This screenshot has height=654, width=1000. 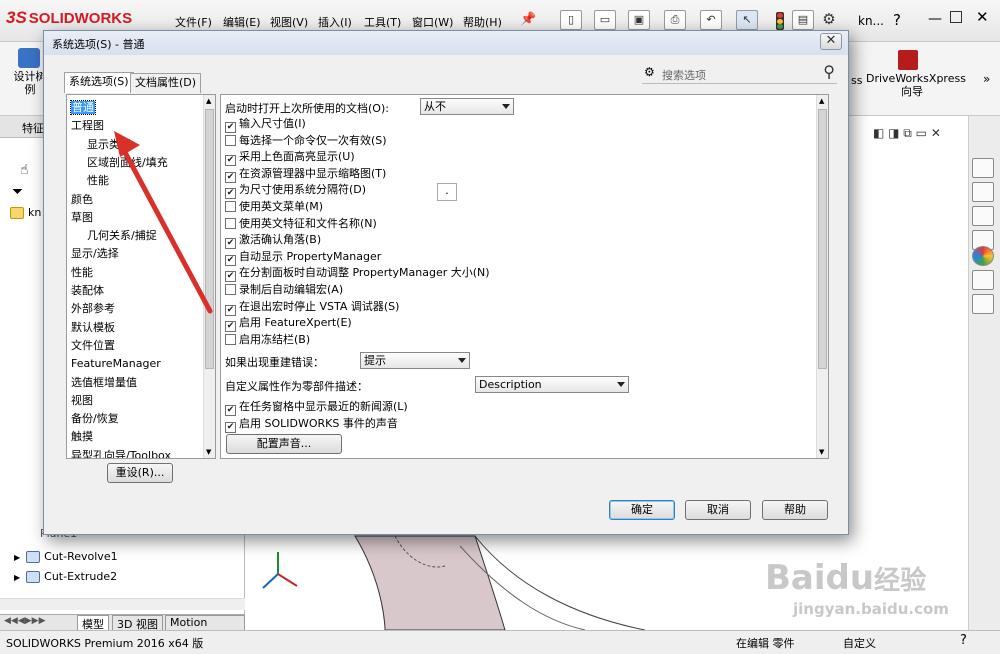 What do you see at coordinates (983, 192) in the screenshot?
I see `design-library-icon` at bounding box center [983, 192].